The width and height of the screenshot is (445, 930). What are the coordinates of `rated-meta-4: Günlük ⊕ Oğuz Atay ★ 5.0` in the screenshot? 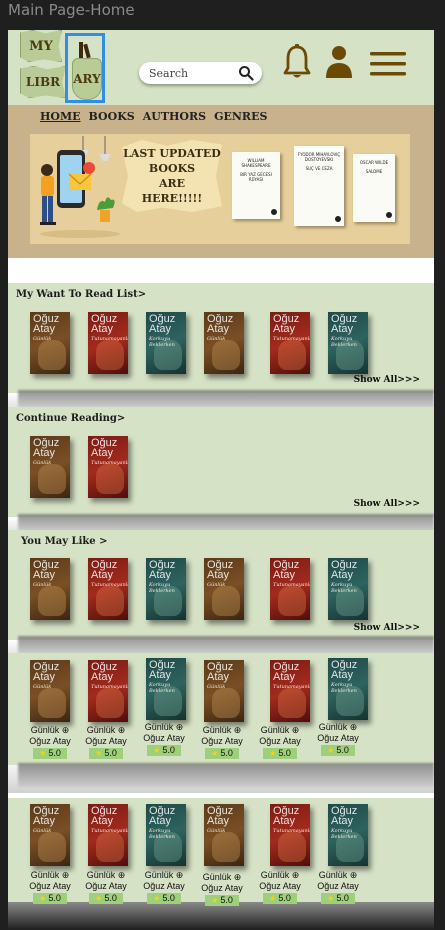 It's located at (222, 742).